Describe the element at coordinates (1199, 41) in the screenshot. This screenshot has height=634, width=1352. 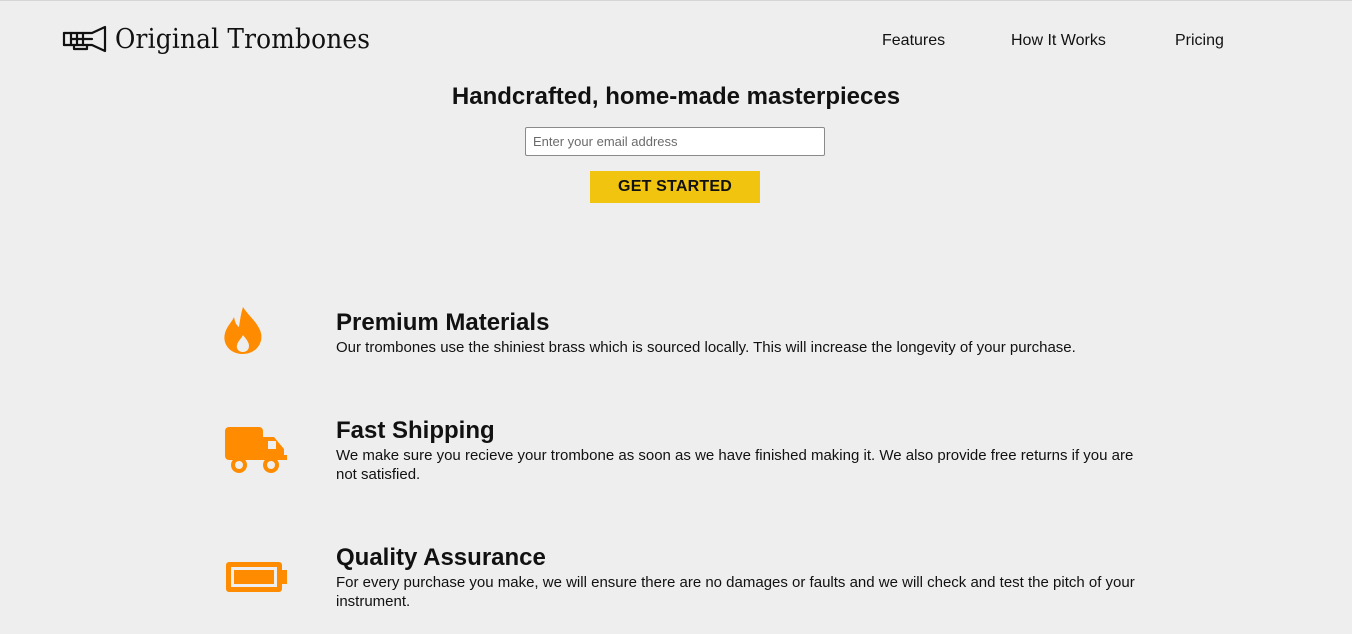
I see `nav-link-pricing: Pricing` at that location.